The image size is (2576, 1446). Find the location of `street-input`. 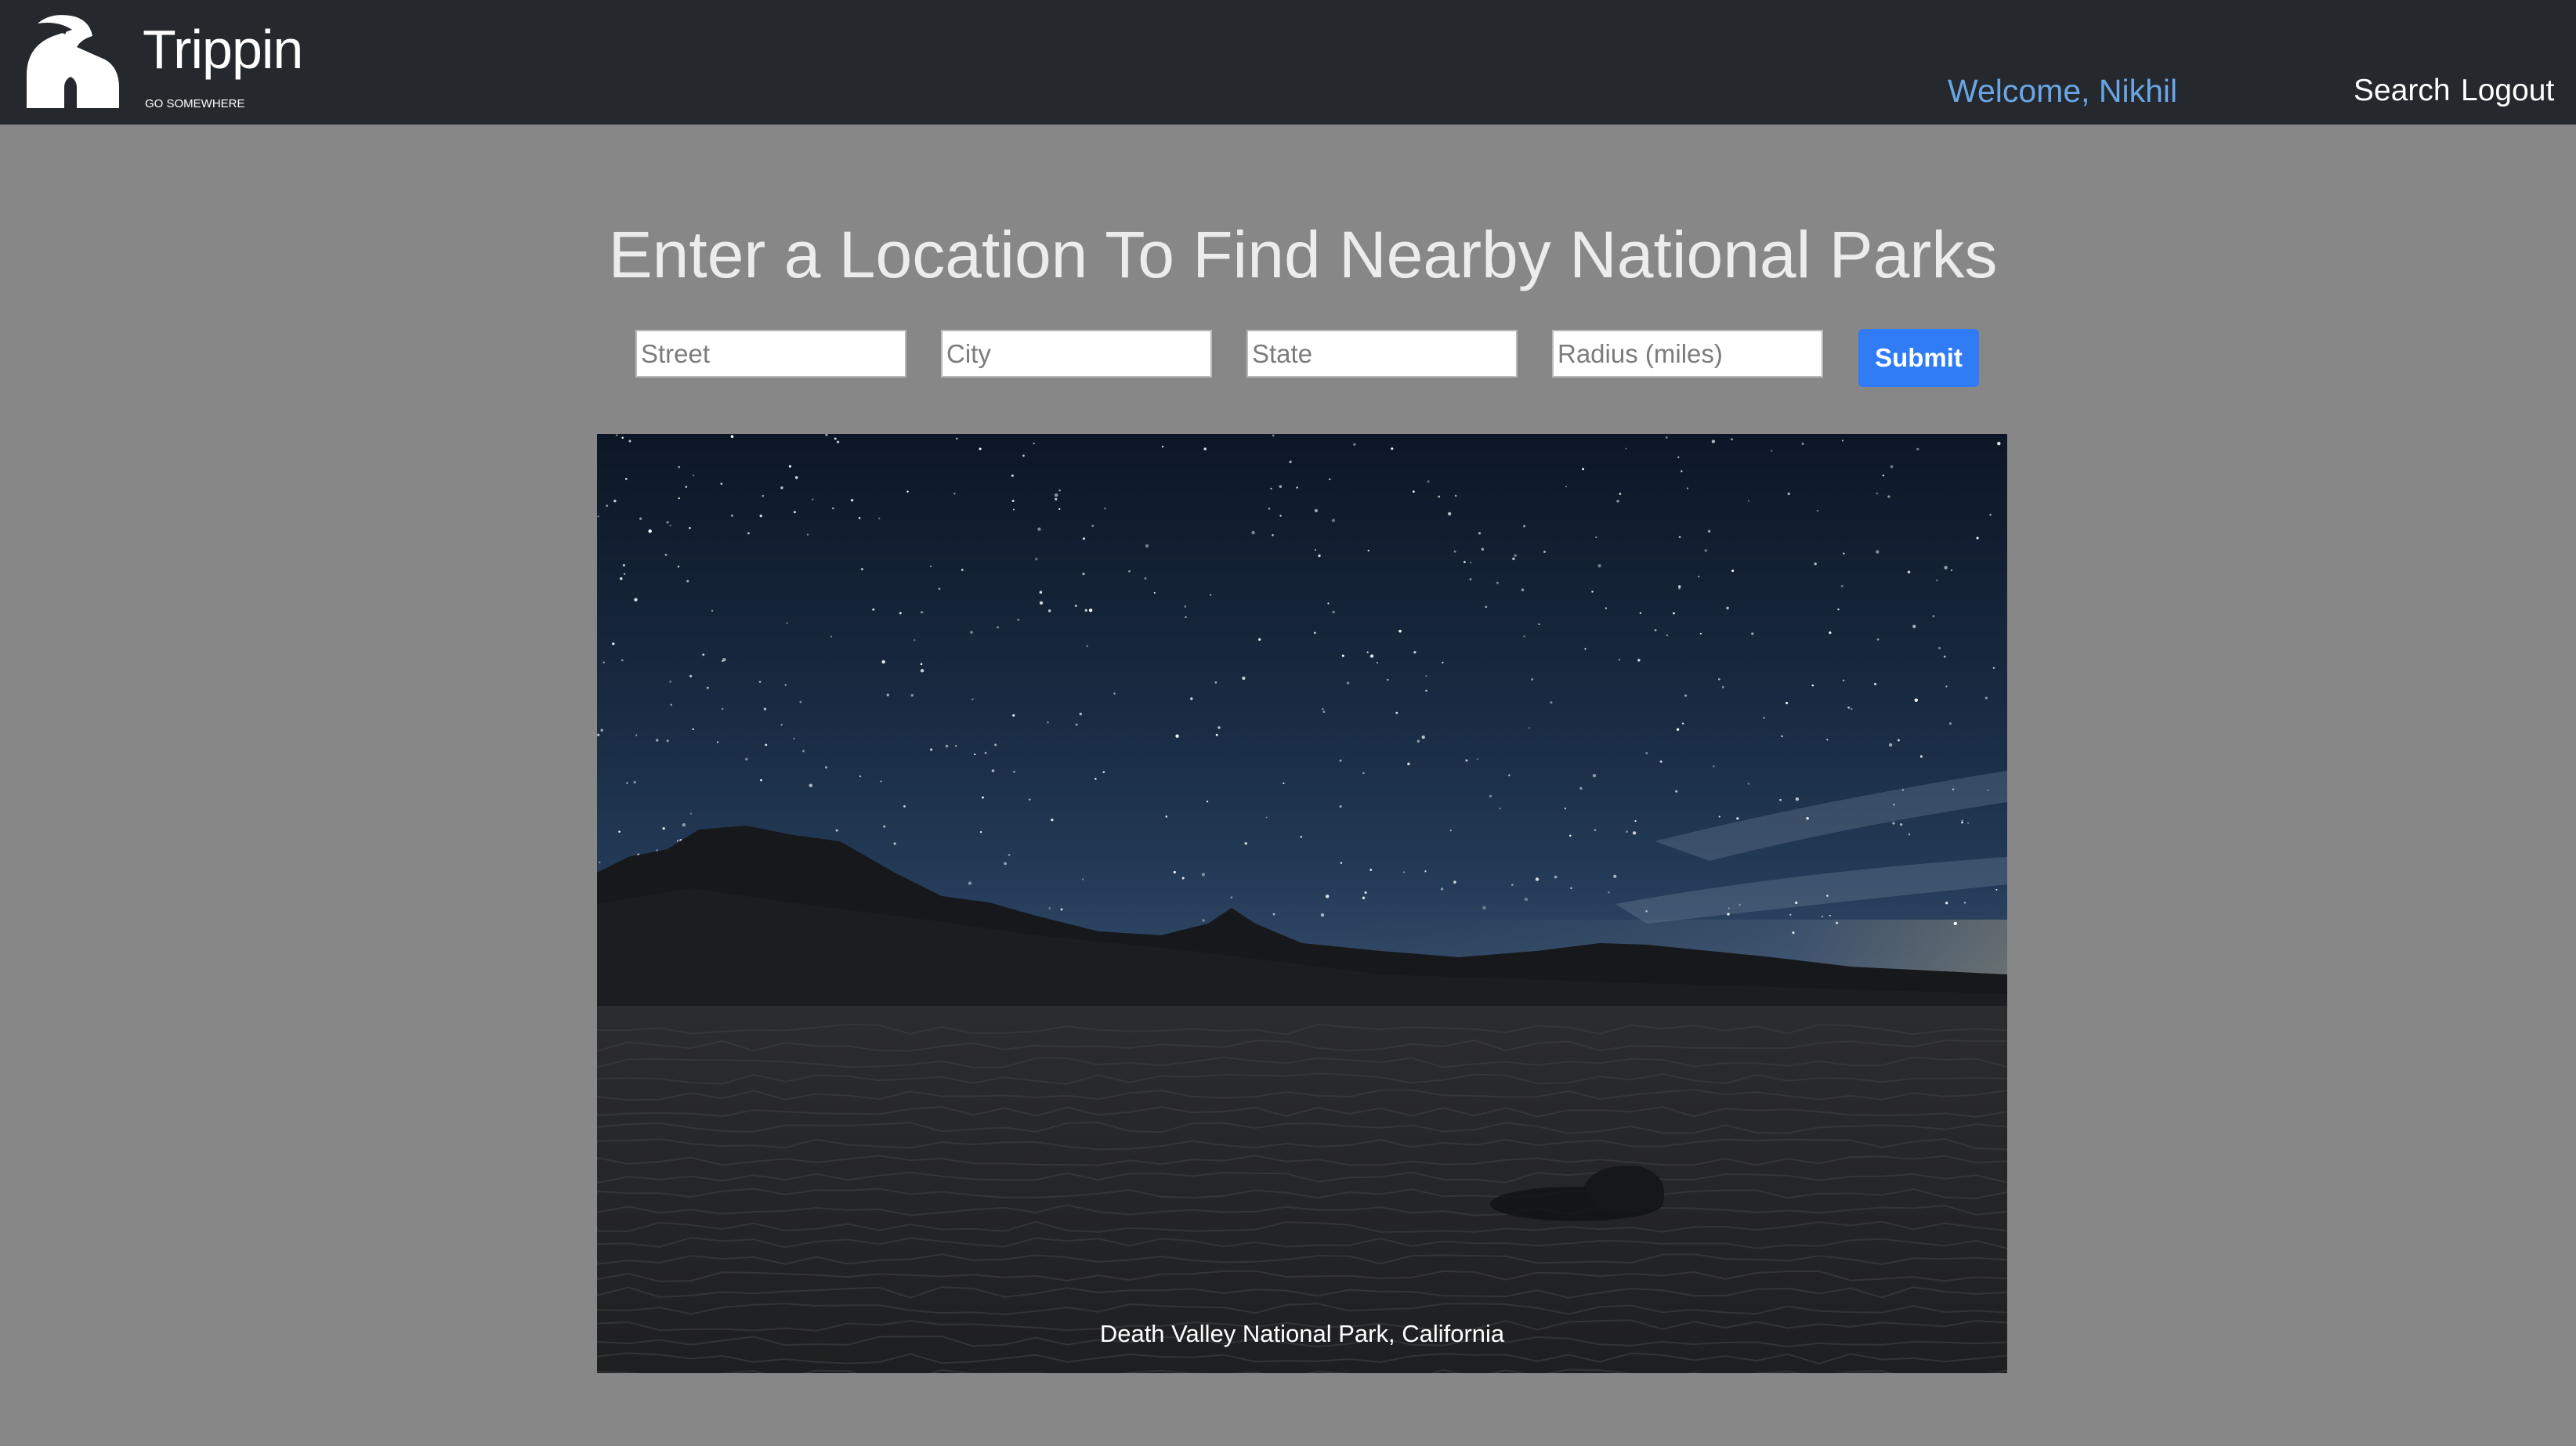

street-input is located at coordinates (771, 354).